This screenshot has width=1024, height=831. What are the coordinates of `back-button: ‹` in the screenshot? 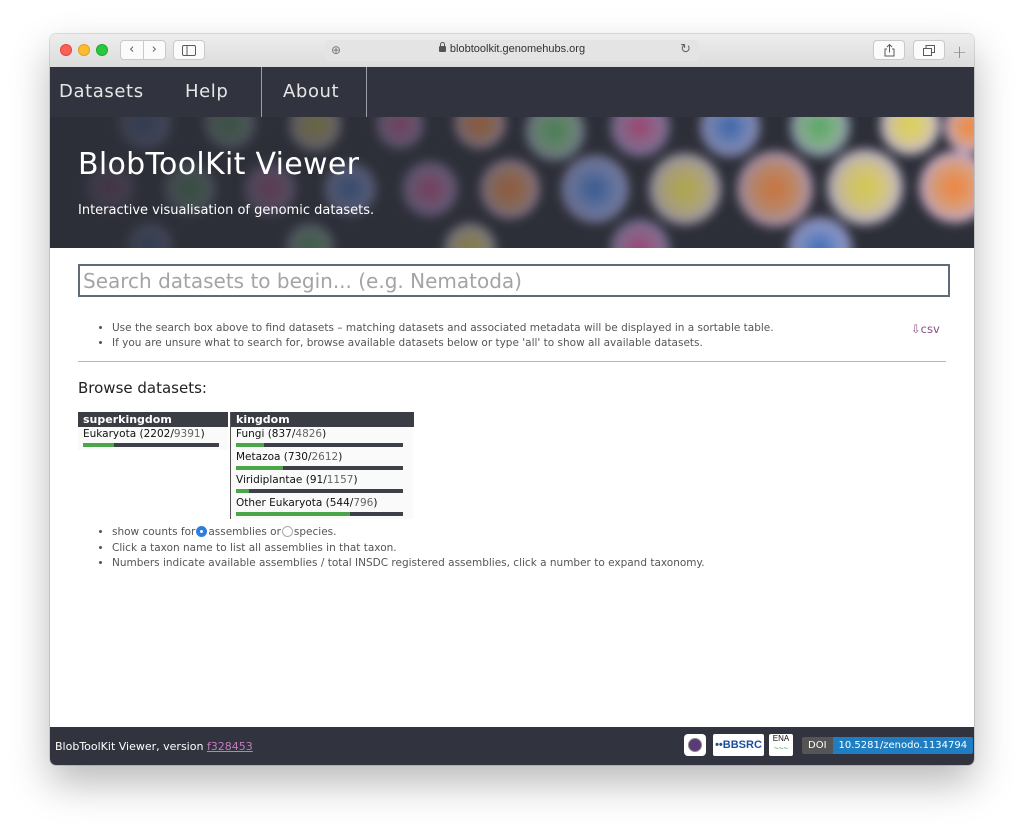 It's located at (132, 50).